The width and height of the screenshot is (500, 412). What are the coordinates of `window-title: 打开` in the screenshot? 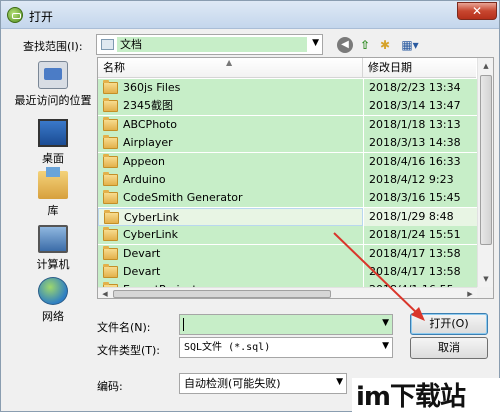 It's located at (41, 17).